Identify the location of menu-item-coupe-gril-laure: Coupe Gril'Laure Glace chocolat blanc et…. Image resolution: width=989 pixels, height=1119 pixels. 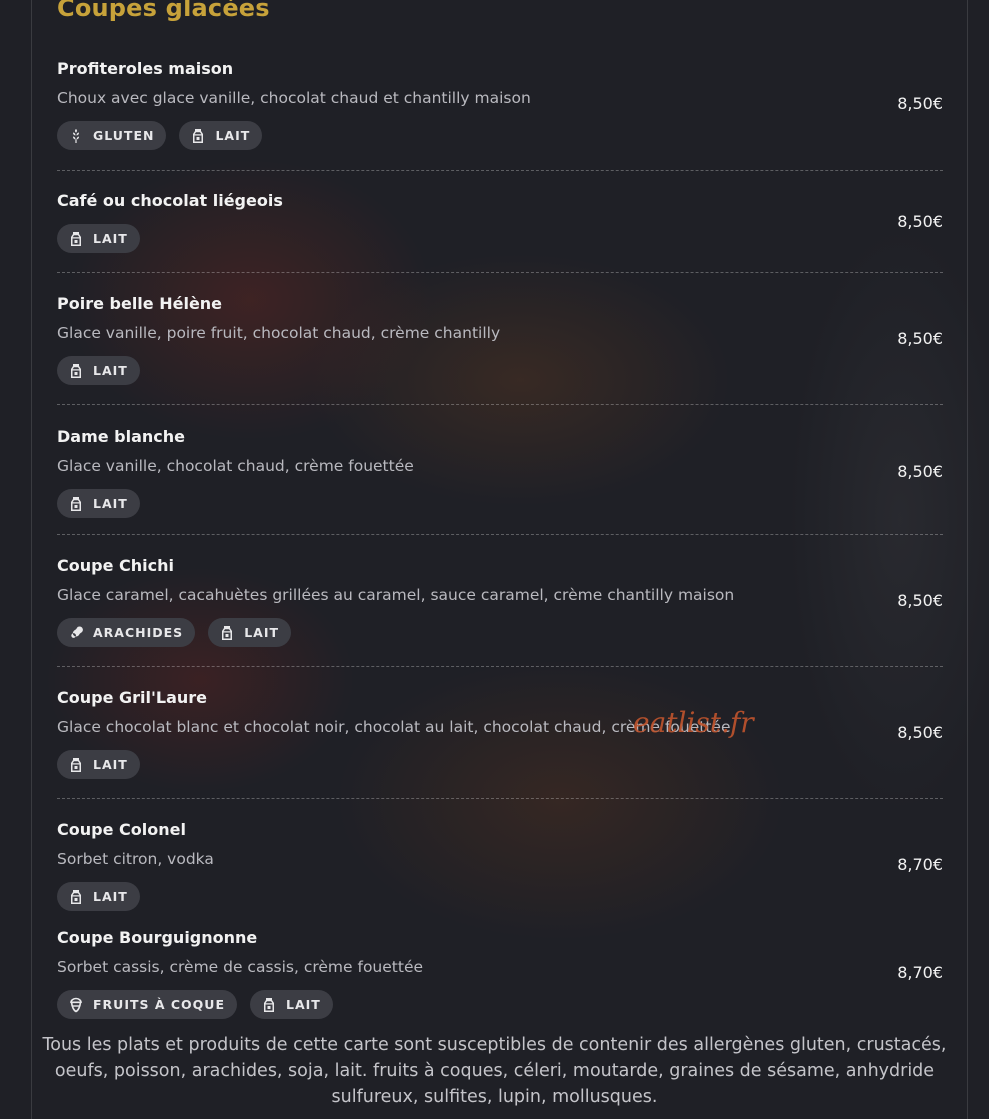
(500, 733).